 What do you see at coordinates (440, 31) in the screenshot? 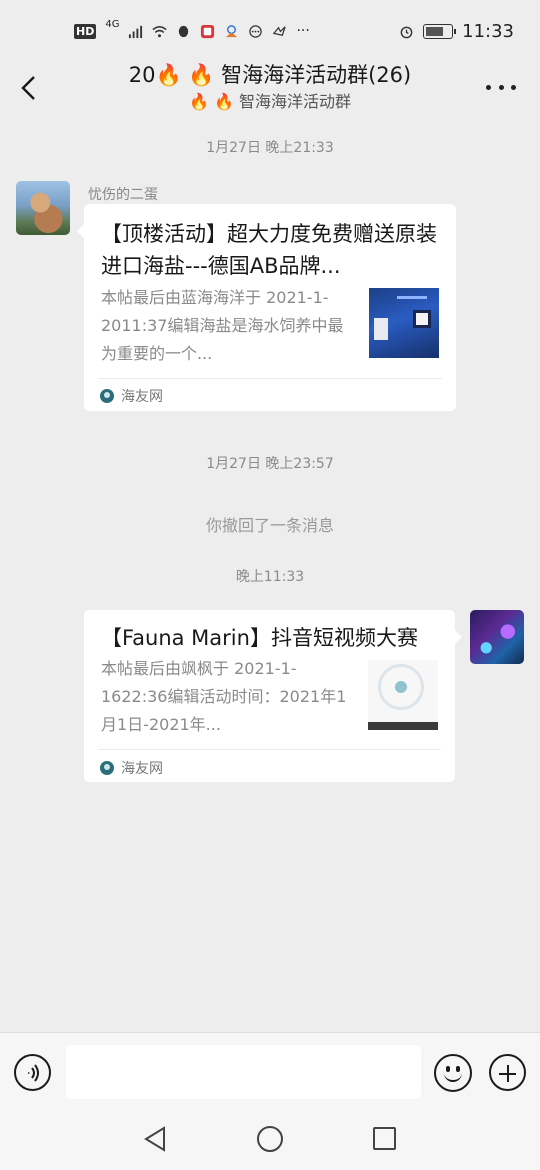
I see `battery-icon` at bounding box center [440, 31].